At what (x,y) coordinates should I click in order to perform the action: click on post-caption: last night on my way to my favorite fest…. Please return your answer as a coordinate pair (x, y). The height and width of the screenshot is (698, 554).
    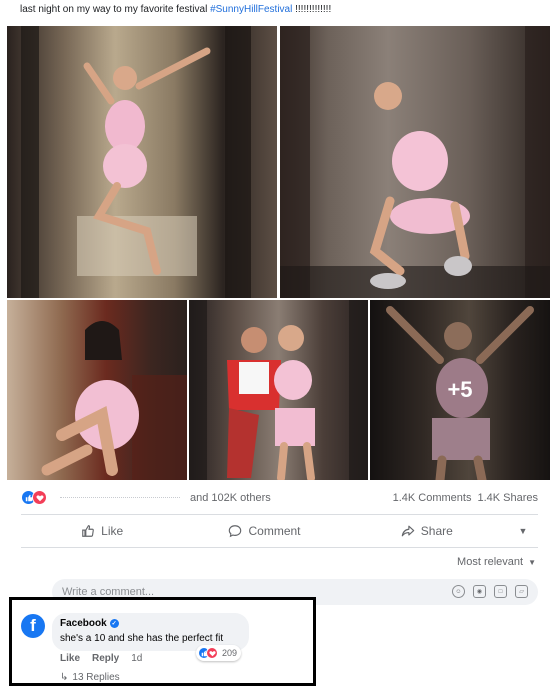
    Looking at the image, I should click on (175, 9).